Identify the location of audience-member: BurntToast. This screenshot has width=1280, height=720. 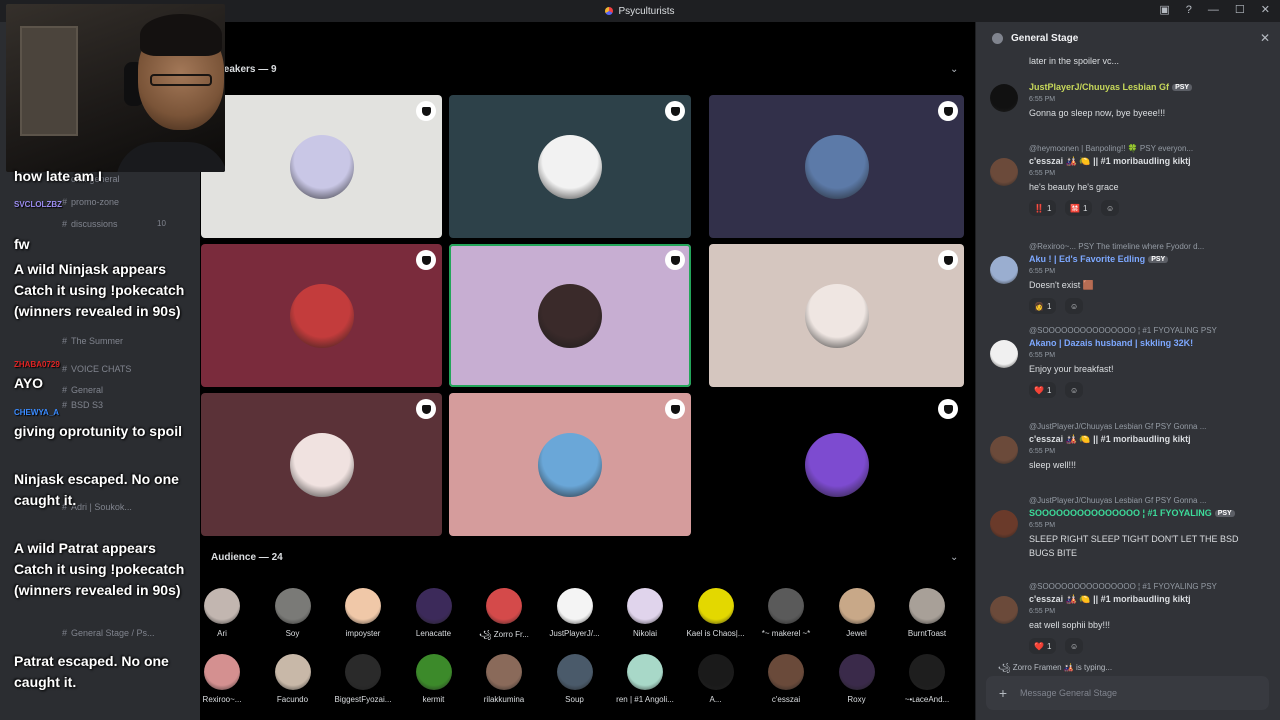
(927, 613).